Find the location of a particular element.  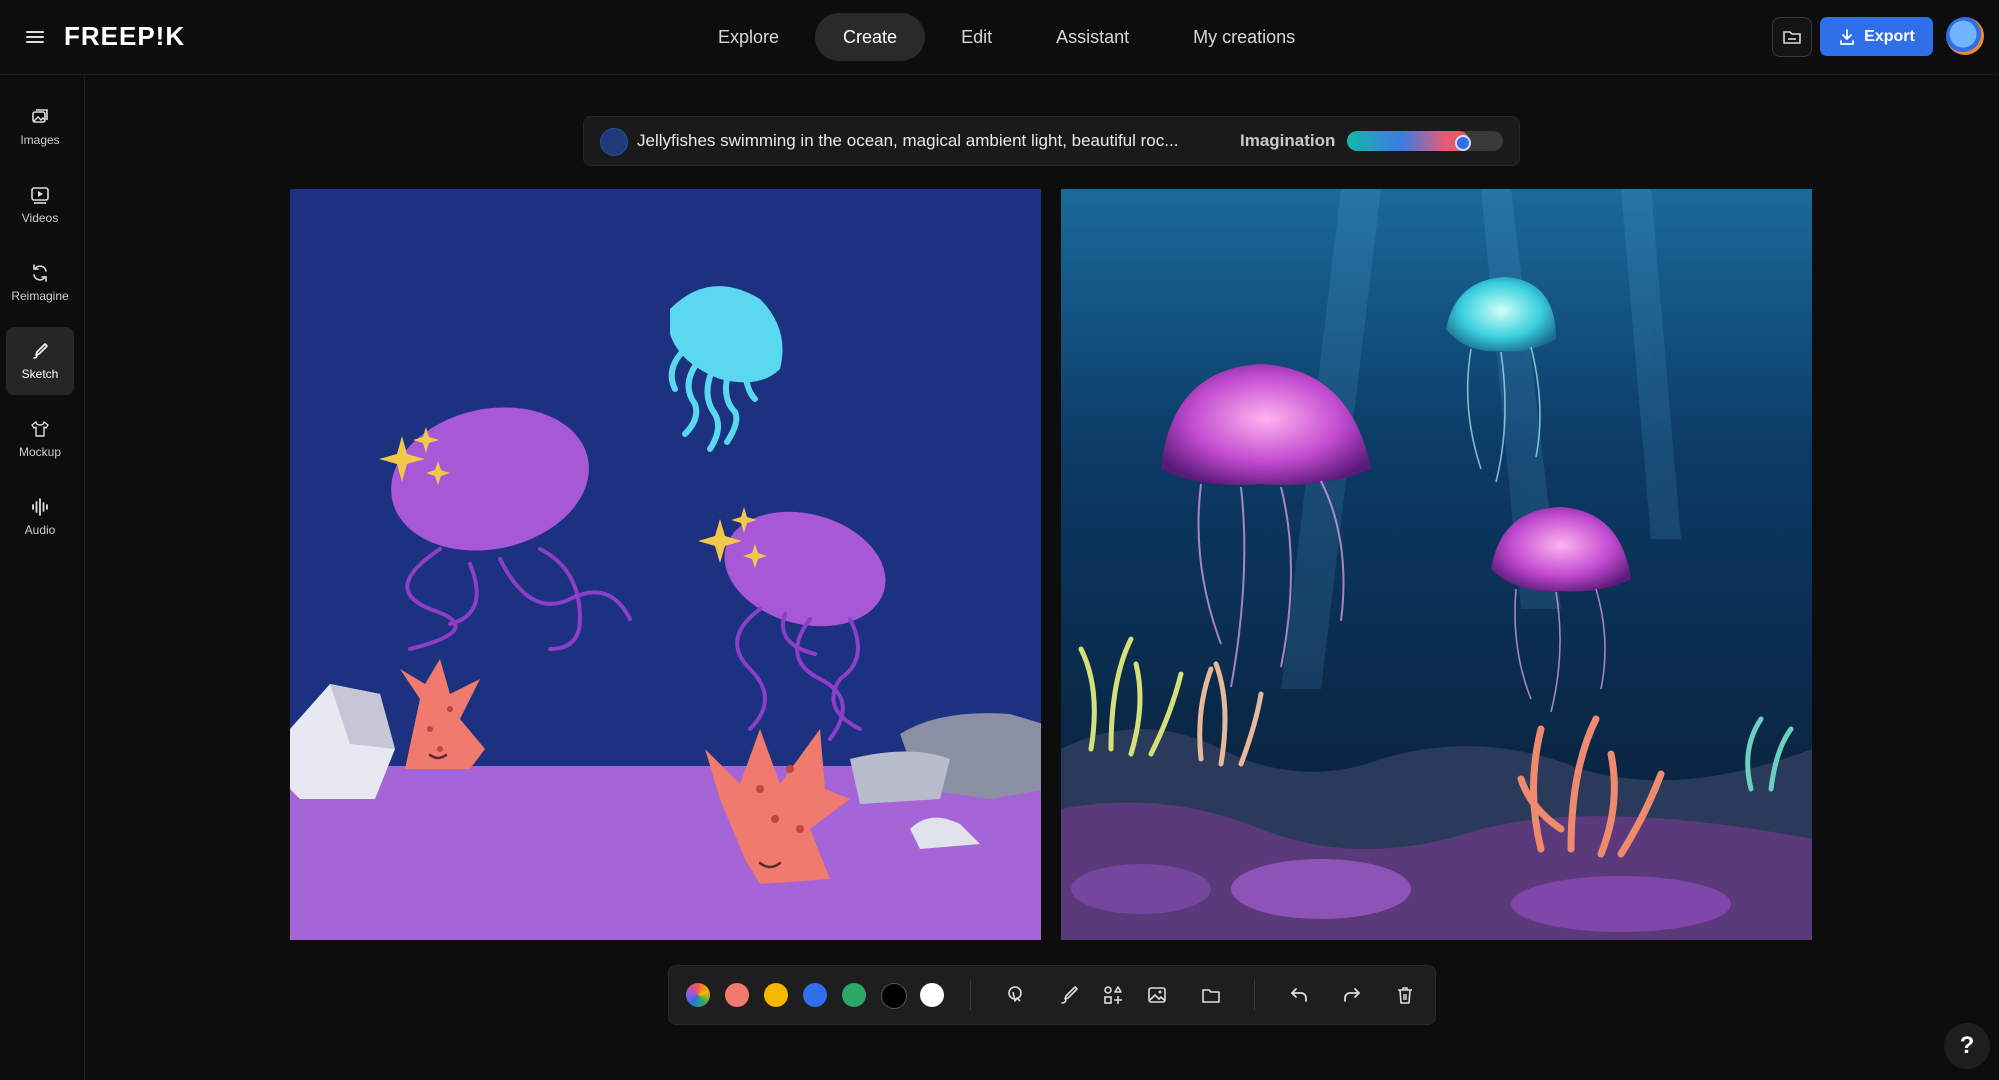

sidebar-item-mockup: Mockup is located at coordinates (40, 439).